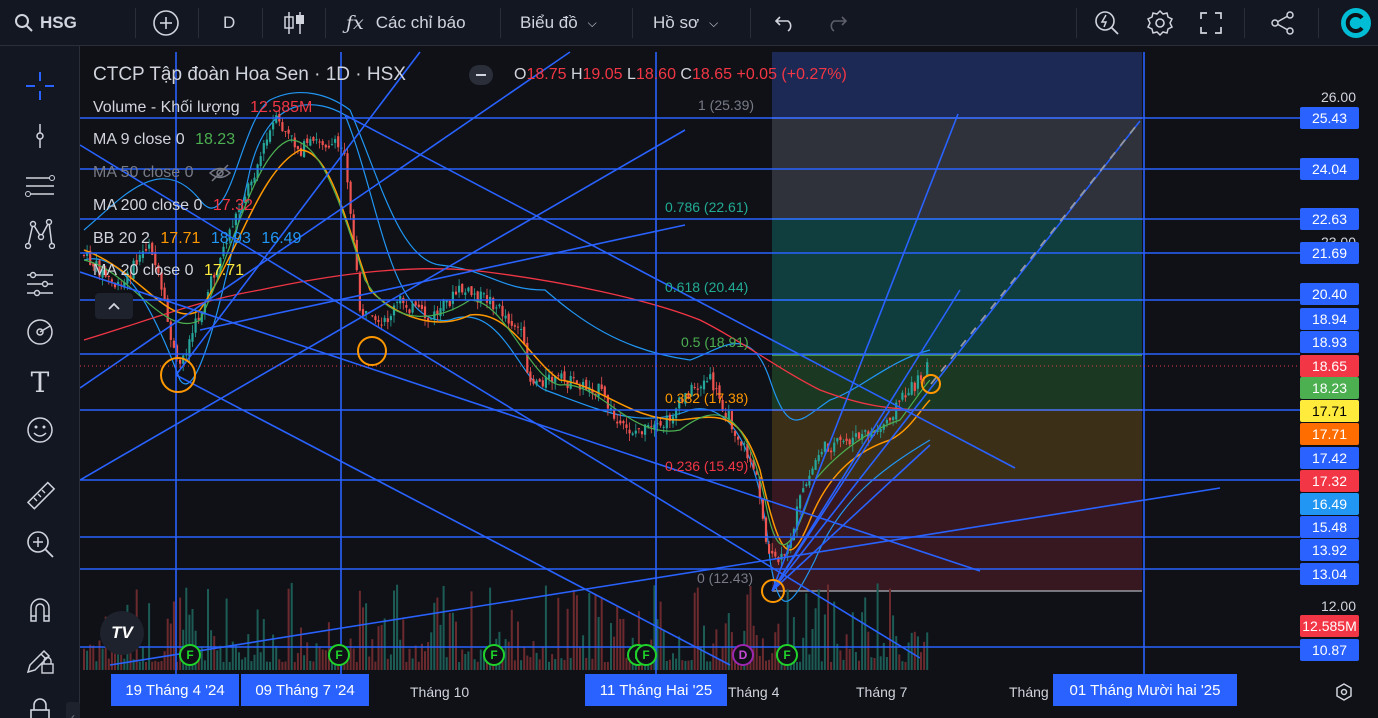 The image size is (1378, 718). I want to click on dividend-marker: D, so click(743, 655).